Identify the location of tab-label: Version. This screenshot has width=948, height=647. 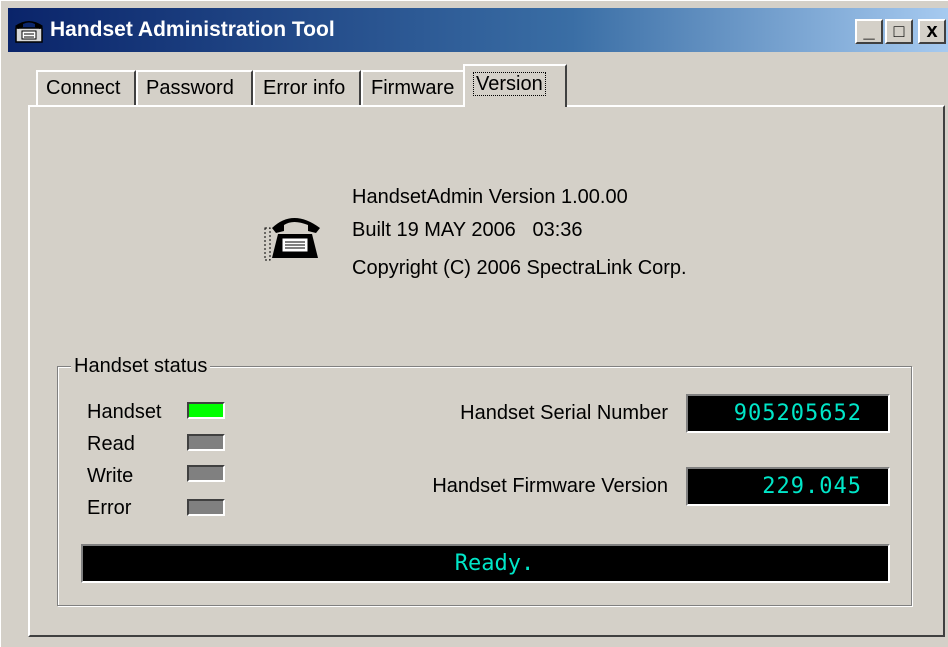
(509, 84).